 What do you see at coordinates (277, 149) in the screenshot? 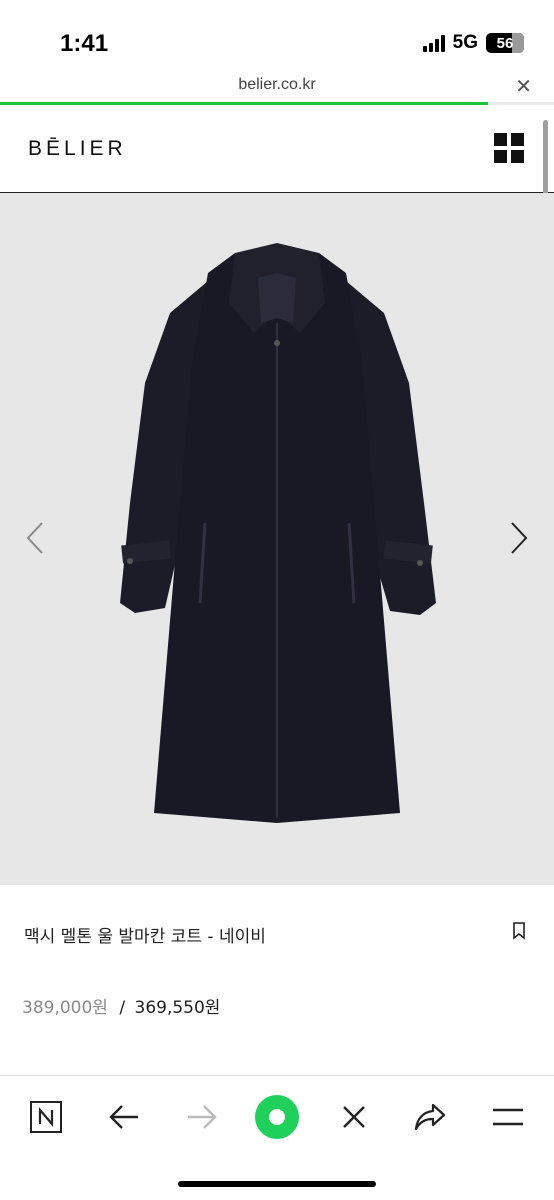
I see `site-header: BĒLIER` at bounding box center [277, 149].